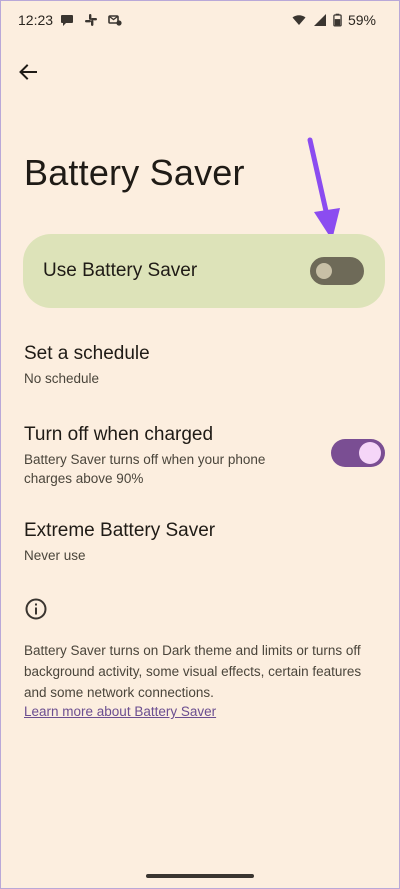 Image resolution: width=400 pixels, height=889 pixels. What do you see at coordinates (87, 353) in the screenshot?
I see `setting-title: Set a schedule` at bounding box center [87, 353].